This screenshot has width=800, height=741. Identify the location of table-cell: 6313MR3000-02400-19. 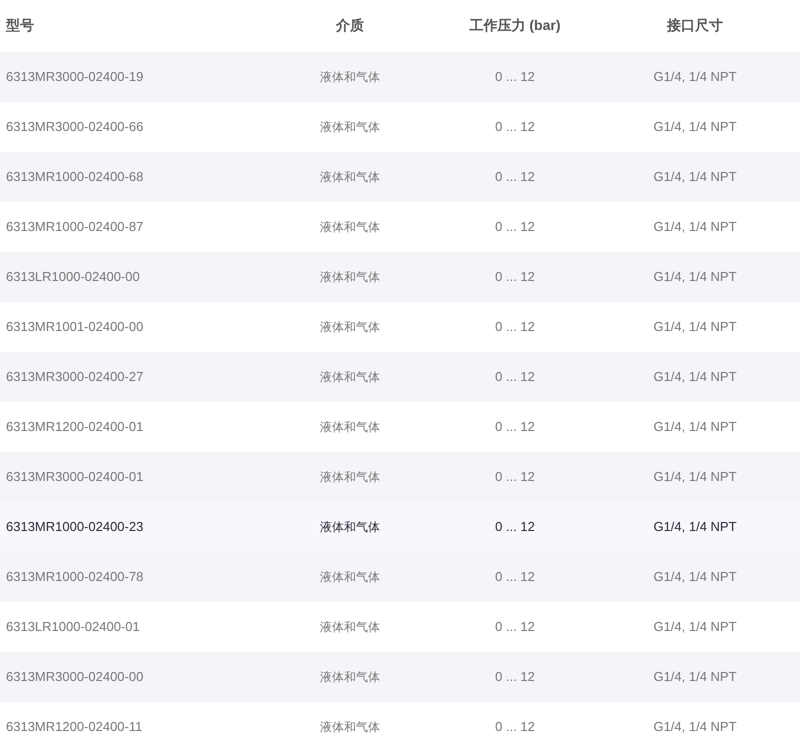
(75, 76).